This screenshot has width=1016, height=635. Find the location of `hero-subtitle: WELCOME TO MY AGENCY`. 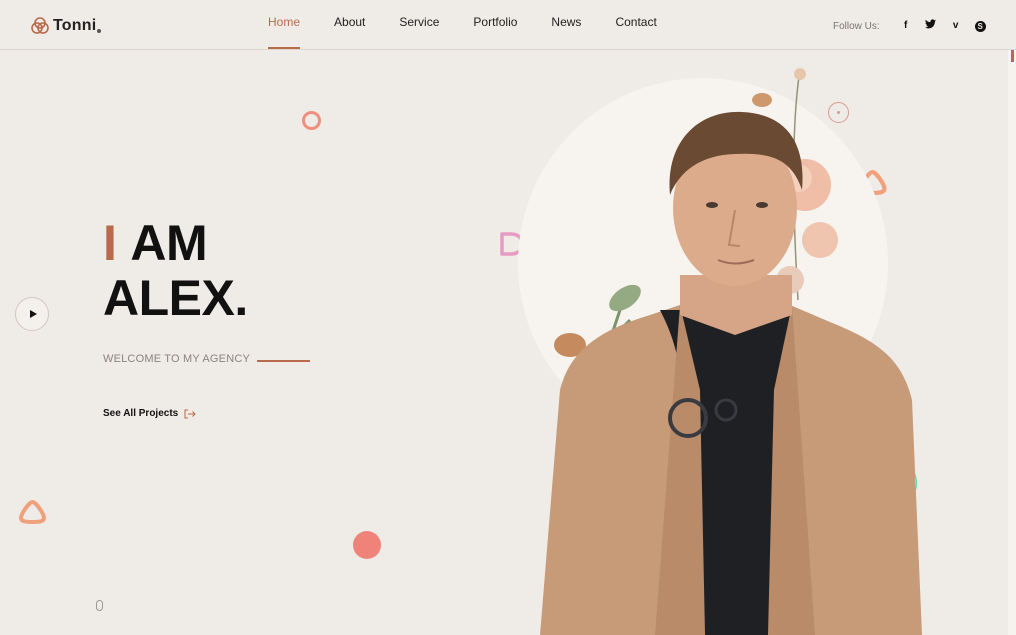

hero-subtitle: WELCOME TO MY AGENCY is located at coordinates (177, 359).